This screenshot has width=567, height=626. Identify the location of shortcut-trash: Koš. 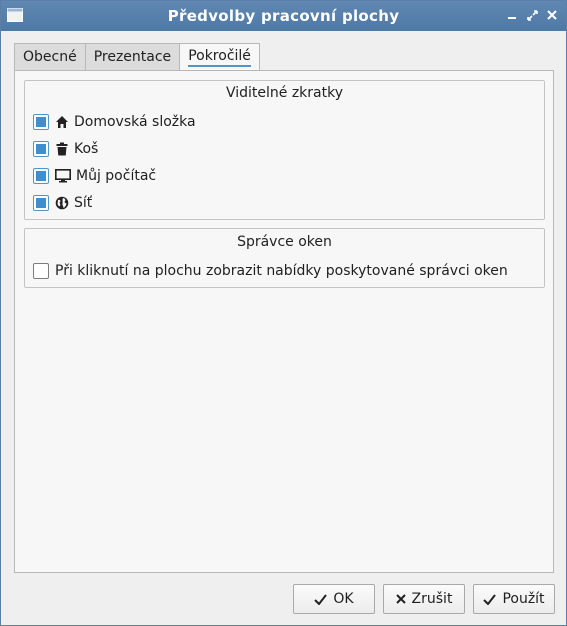
(65, 149).